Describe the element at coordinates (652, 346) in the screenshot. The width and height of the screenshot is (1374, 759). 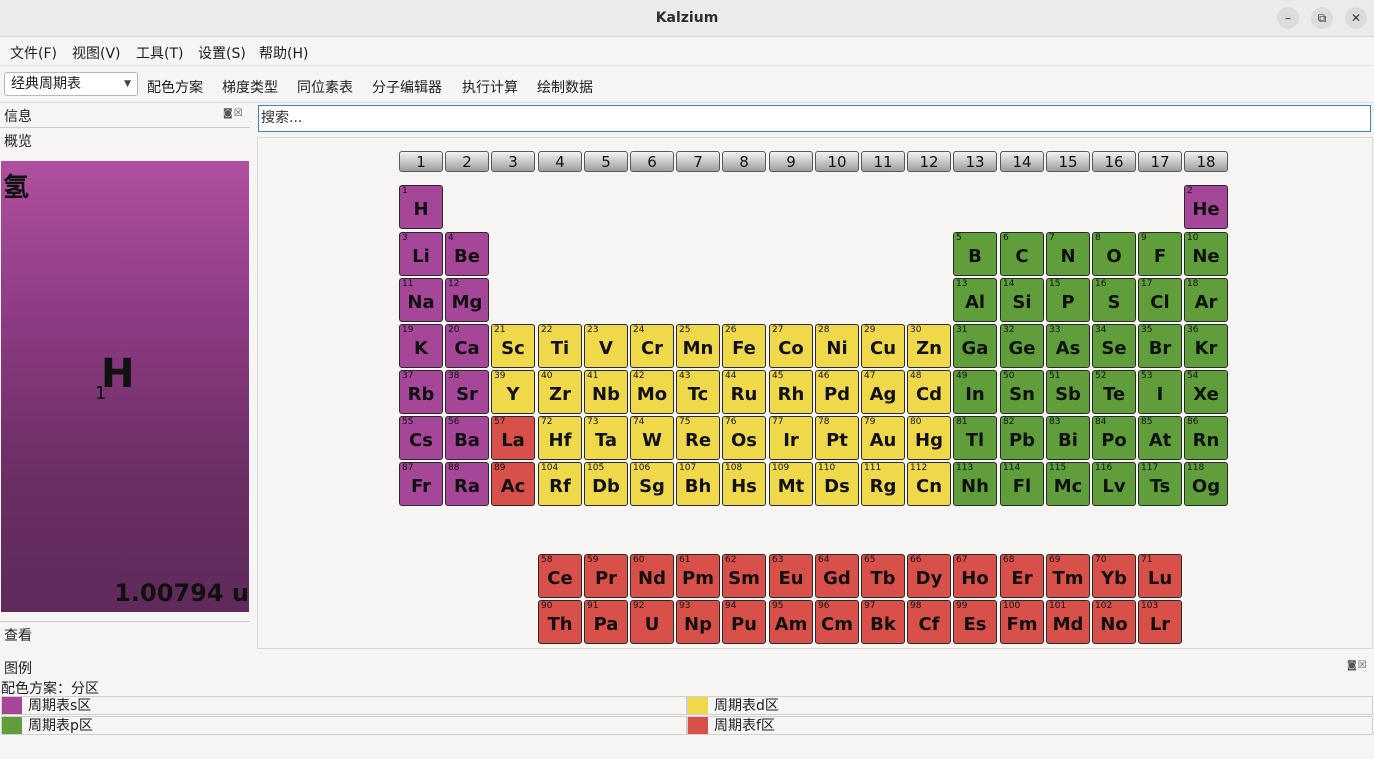
I see `element-cell-cr: 24 Cr` at that location.